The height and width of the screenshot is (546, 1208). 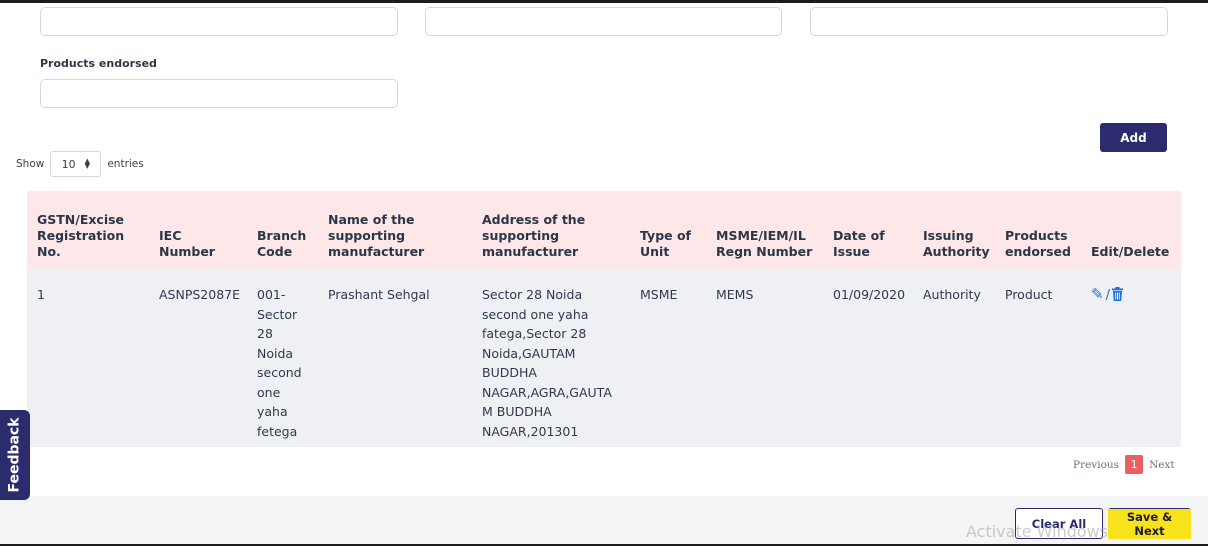 I want to click on entries-length-control: Show 10 ▲ ▼ entries, so click(x=80, y=164).